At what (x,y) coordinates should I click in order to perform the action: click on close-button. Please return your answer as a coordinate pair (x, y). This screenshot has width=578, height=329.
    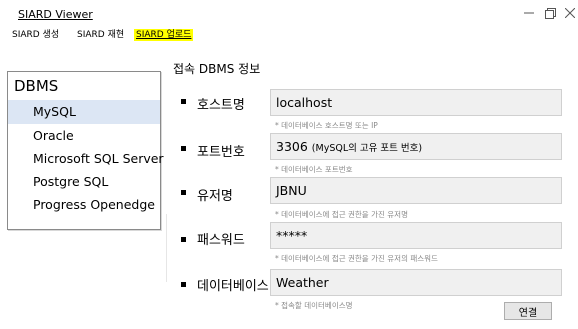
    Looking at the image, I should click on (568, 13).